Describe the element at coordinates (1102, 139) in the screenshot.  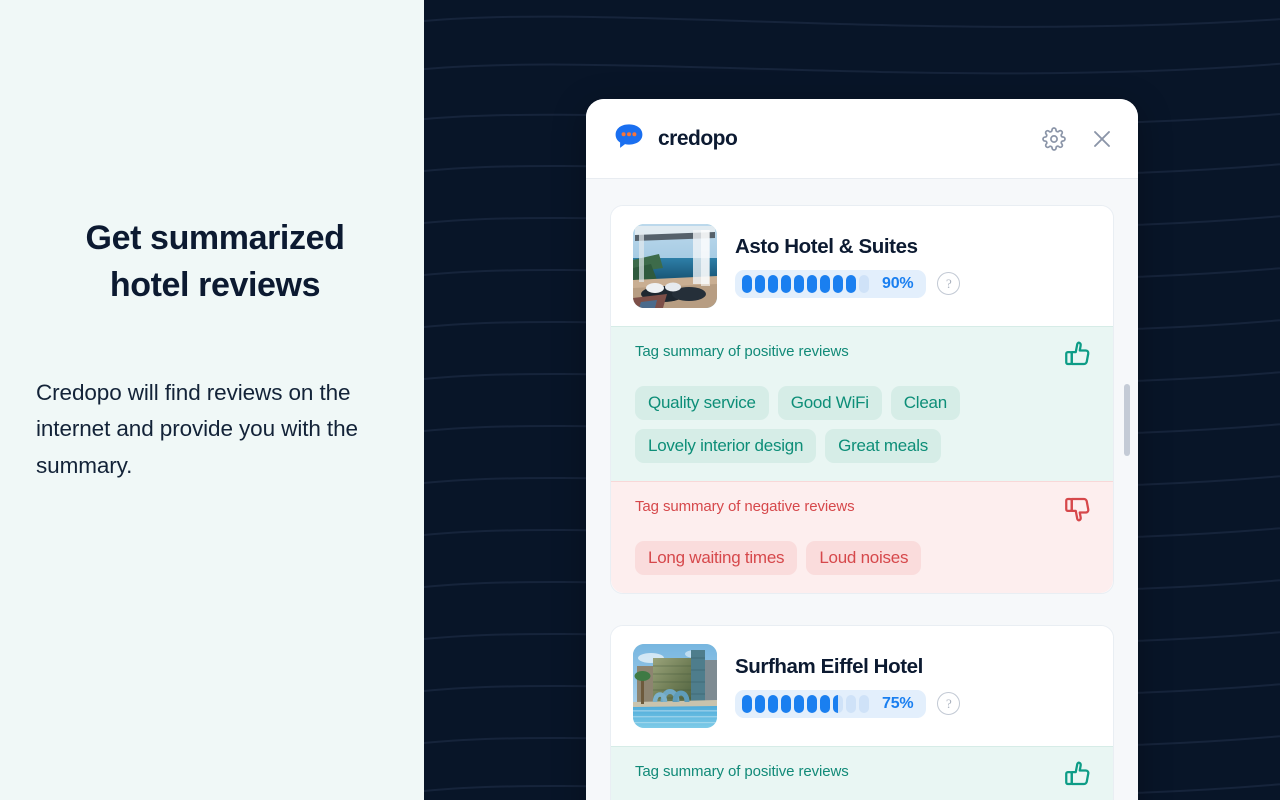
I see `close-icon` at that location.